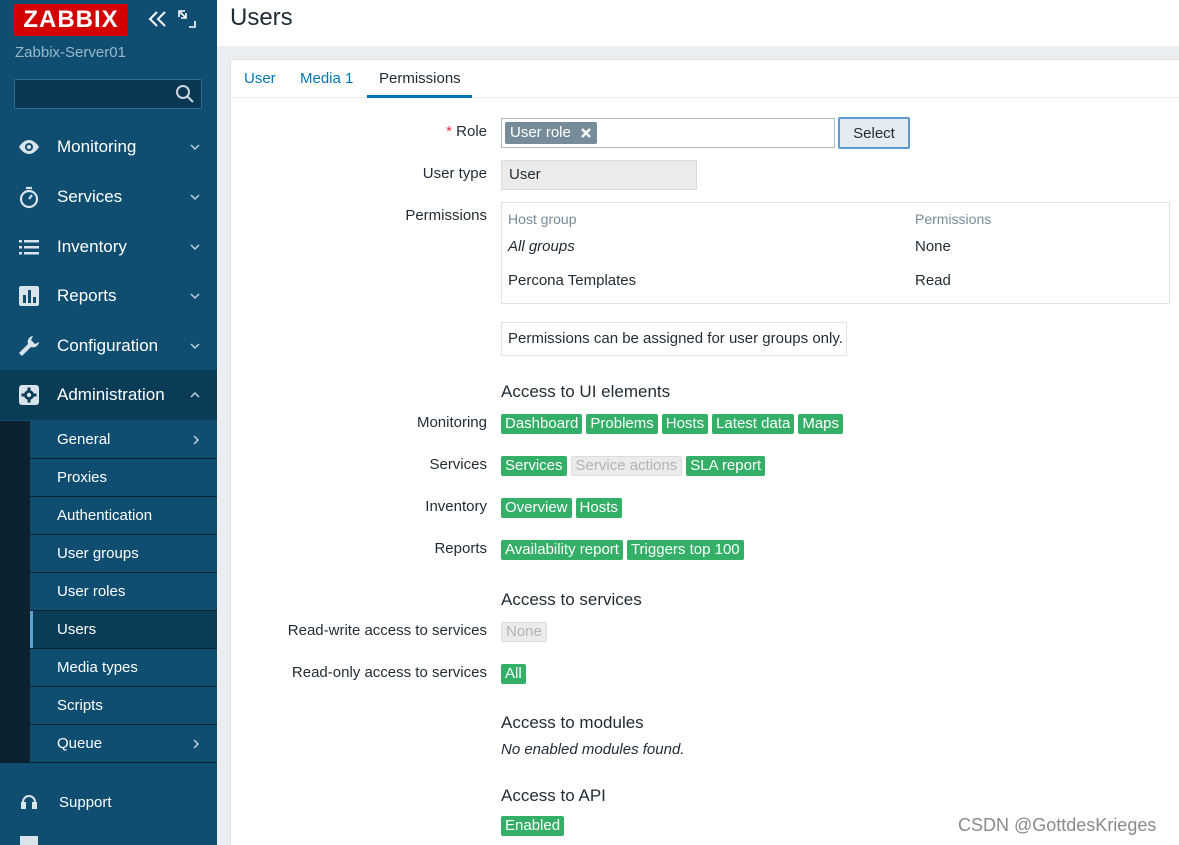 The image size is (1179, 845). Describe the element at coordinates (84, 439) in the screenshot. I see `submenu-label: General` at that location.